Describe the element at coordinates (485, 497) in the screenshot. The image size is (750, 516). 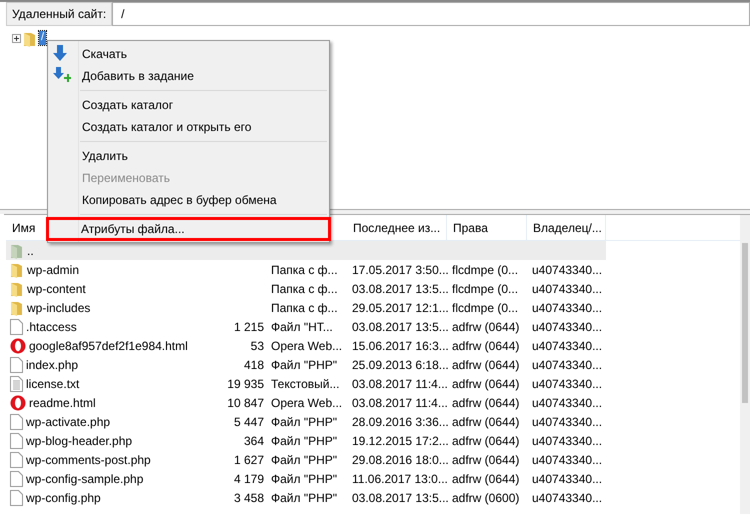
I see `permissions: adfrw (0600)` at that location.